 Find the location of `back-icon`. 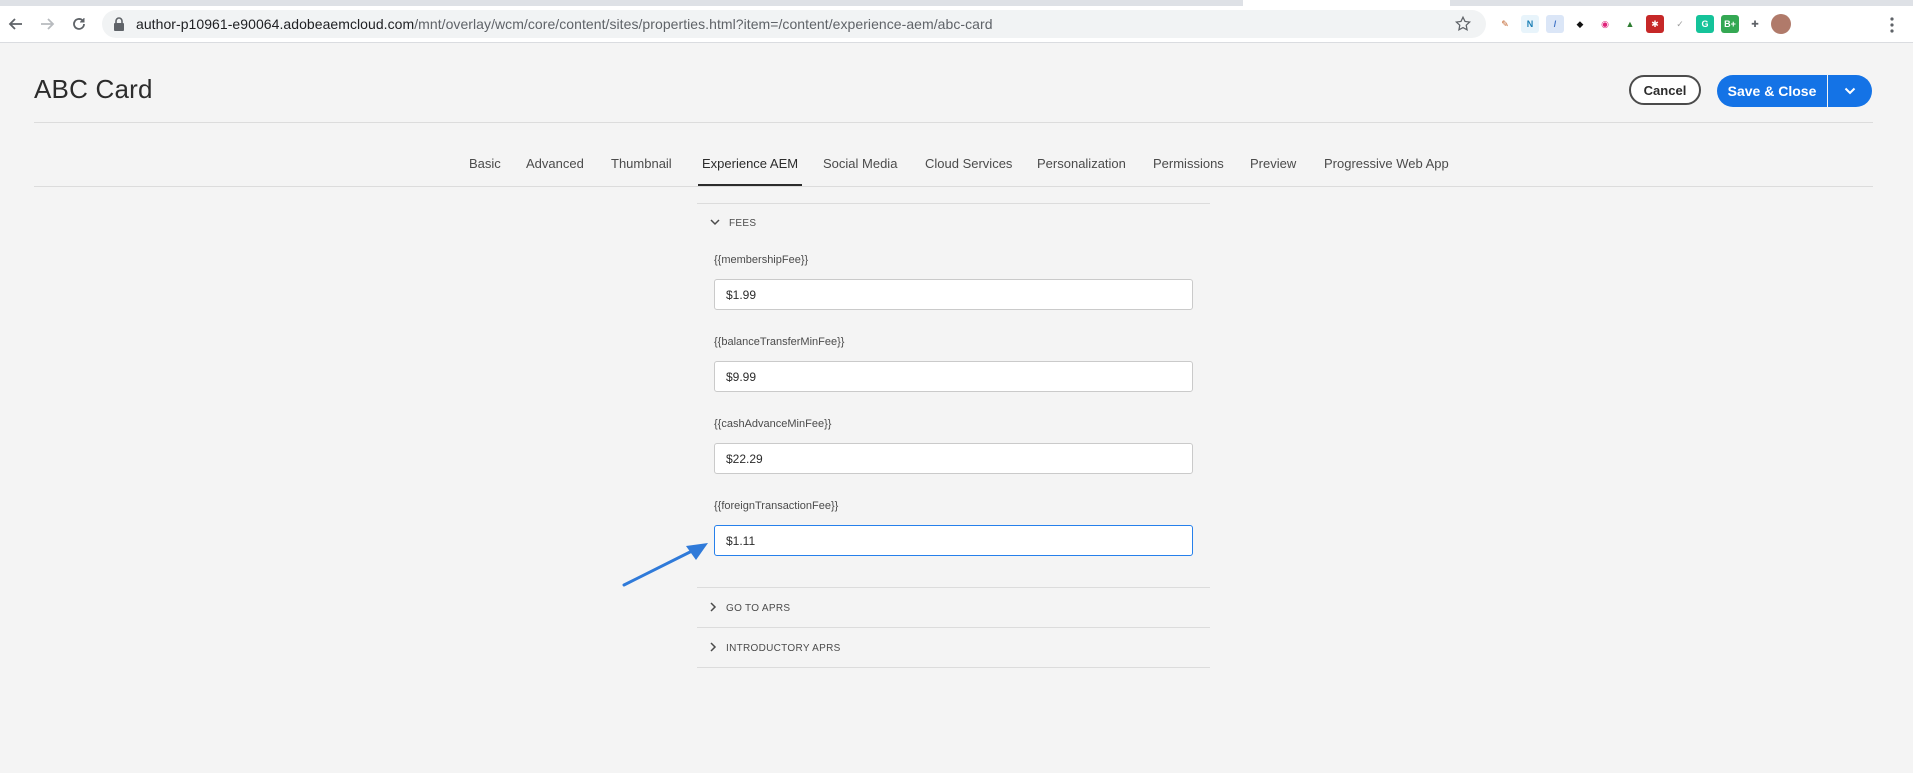

back-icon is located at coordinates (16, 24).